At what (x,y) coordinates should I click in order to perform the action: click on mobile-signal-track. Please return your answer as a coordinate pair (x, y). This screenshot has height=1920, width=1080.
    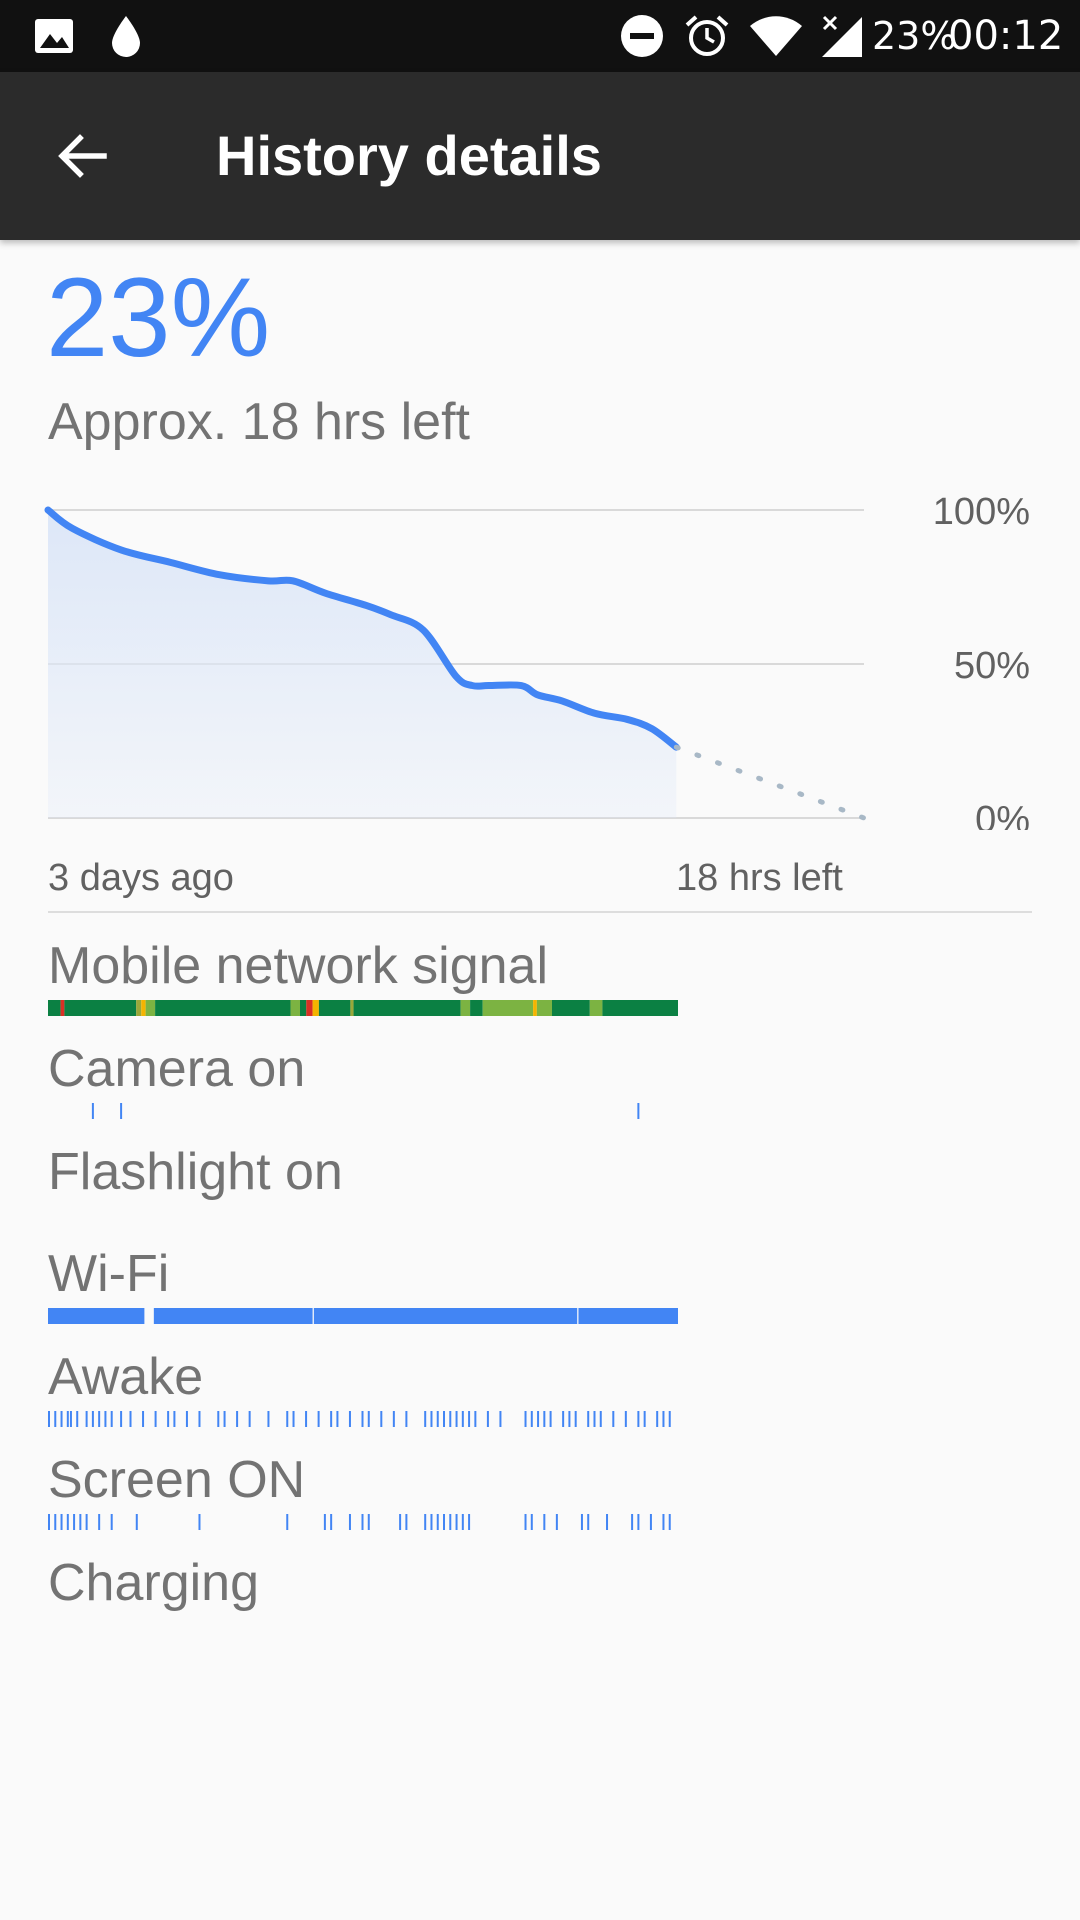
    Looking at the image, I should click on (363, 1008).